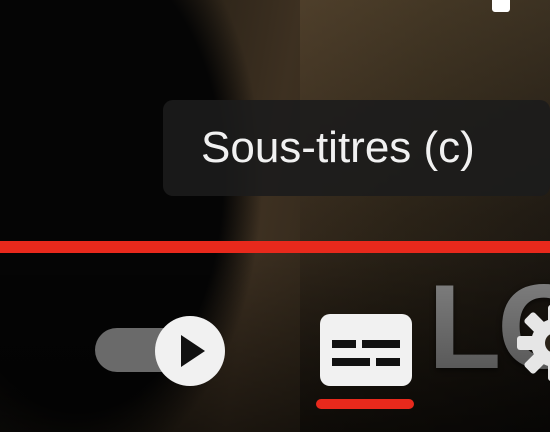  I want to click on subtitles-active-indicator, so click(365, 404).